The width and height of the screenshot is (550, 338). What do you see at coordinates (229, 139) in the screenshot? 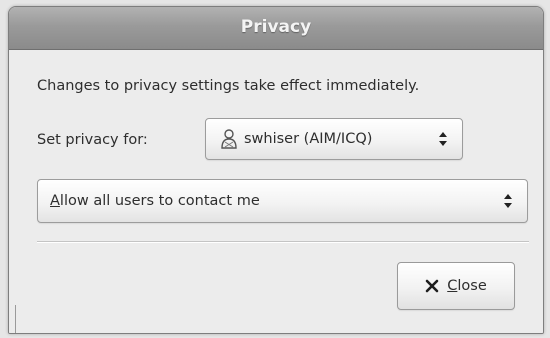
I see `person-icon` at bounding box center [229, 139].